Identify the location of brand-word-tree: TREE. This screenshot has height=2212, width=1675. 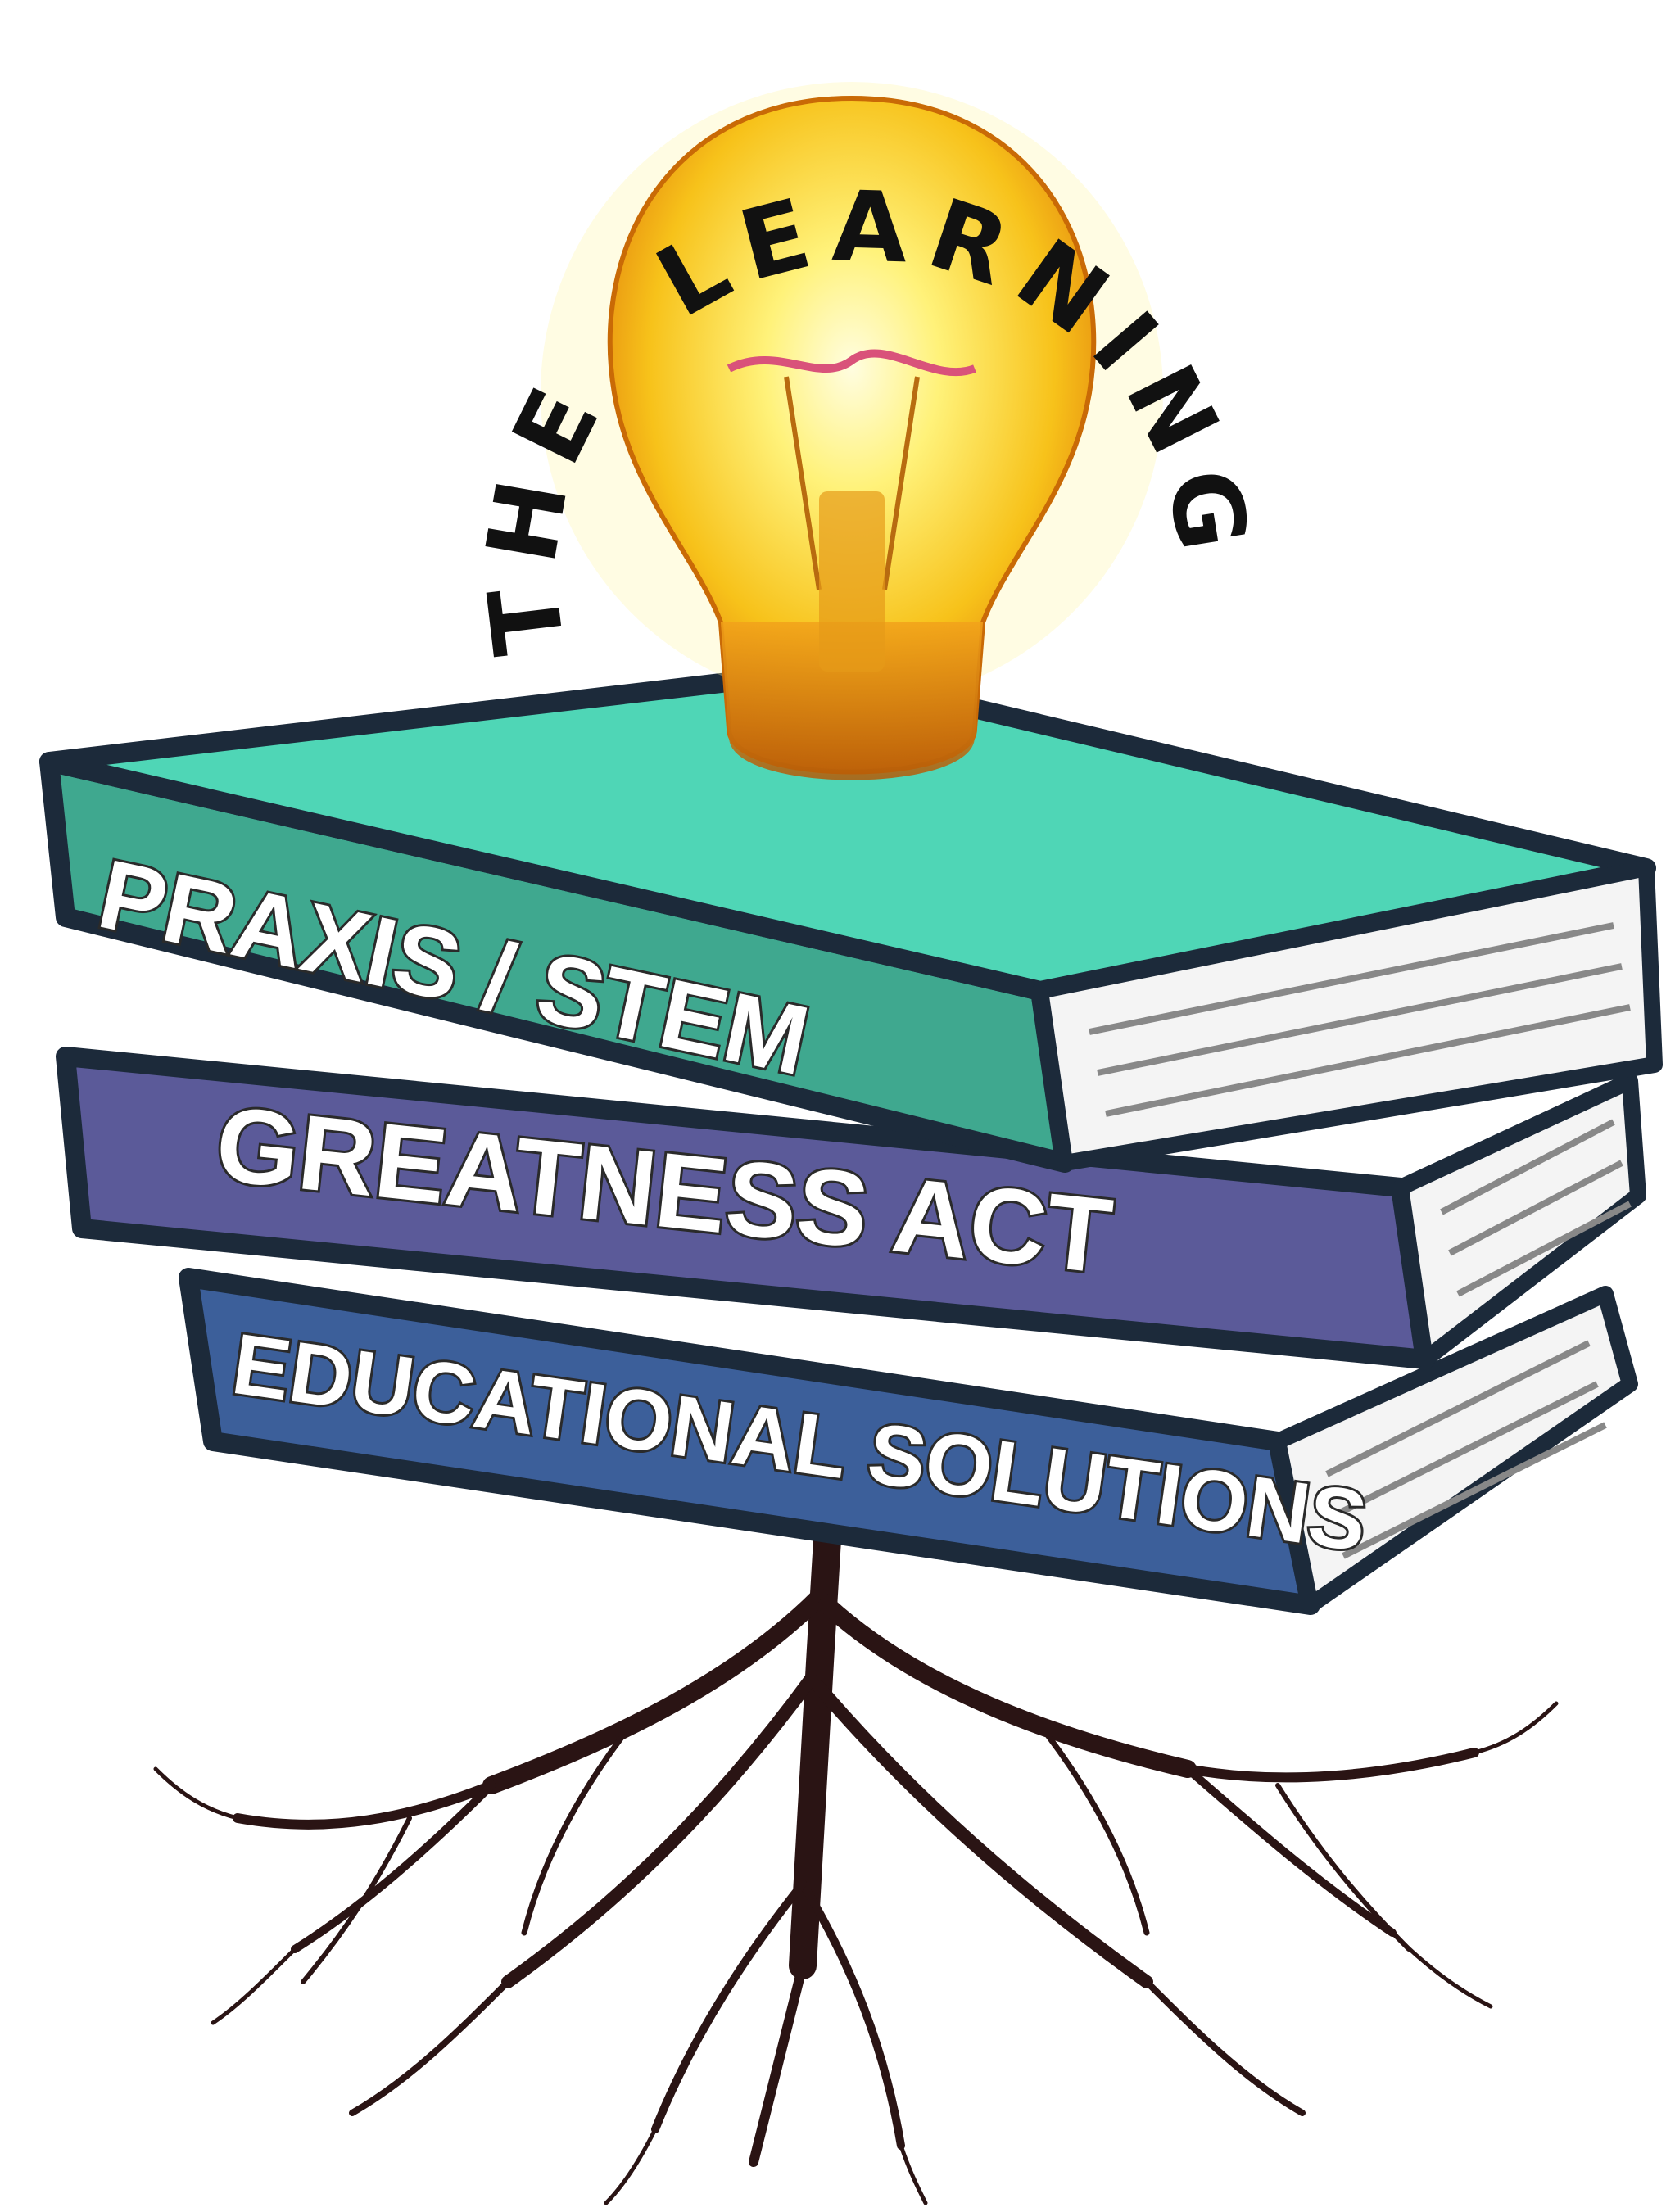
(23, 11).